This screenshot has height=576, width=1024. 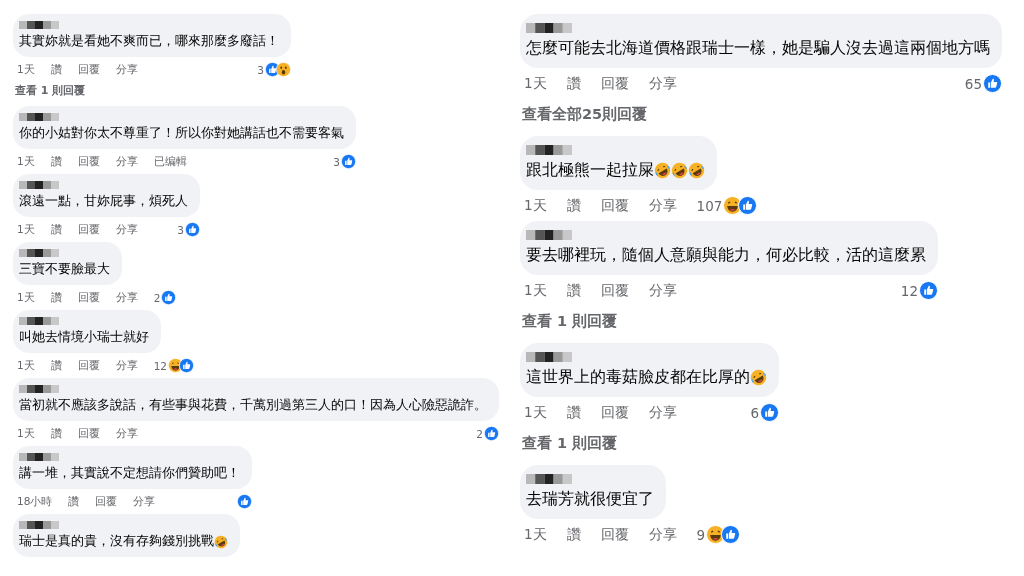 I want to click on timestamp: 18小時, so click(x=35, y=501).